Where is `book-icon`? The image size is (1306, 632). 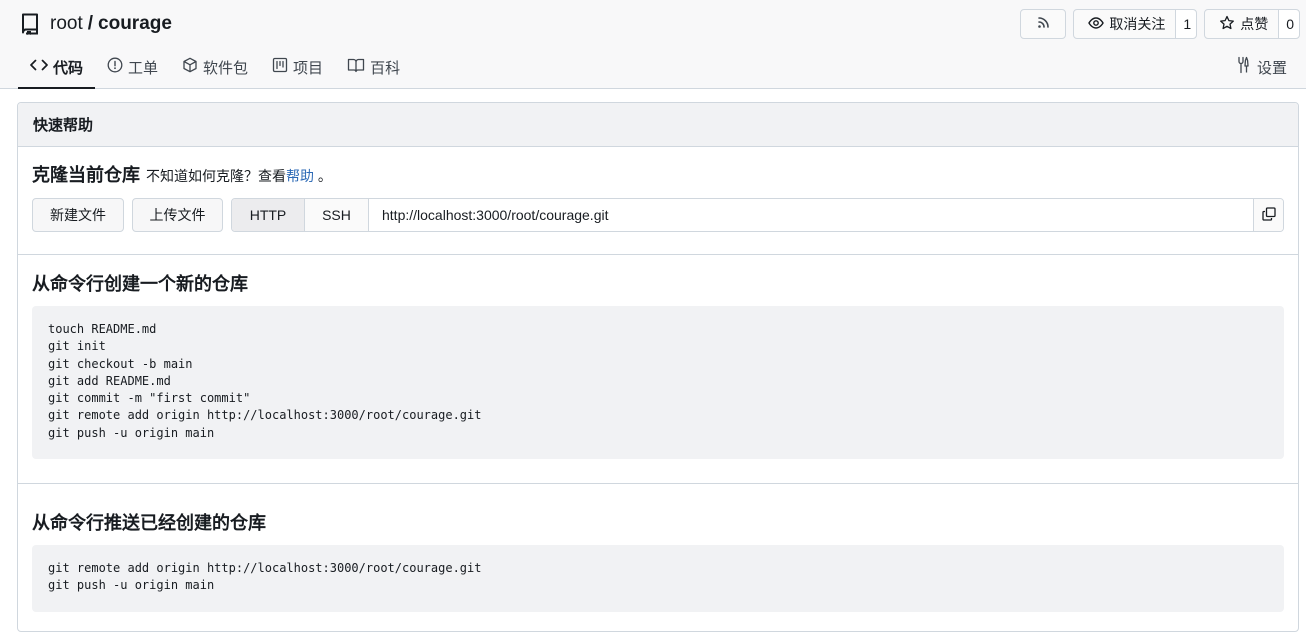
book-icon is located at coordinates (356, 67).